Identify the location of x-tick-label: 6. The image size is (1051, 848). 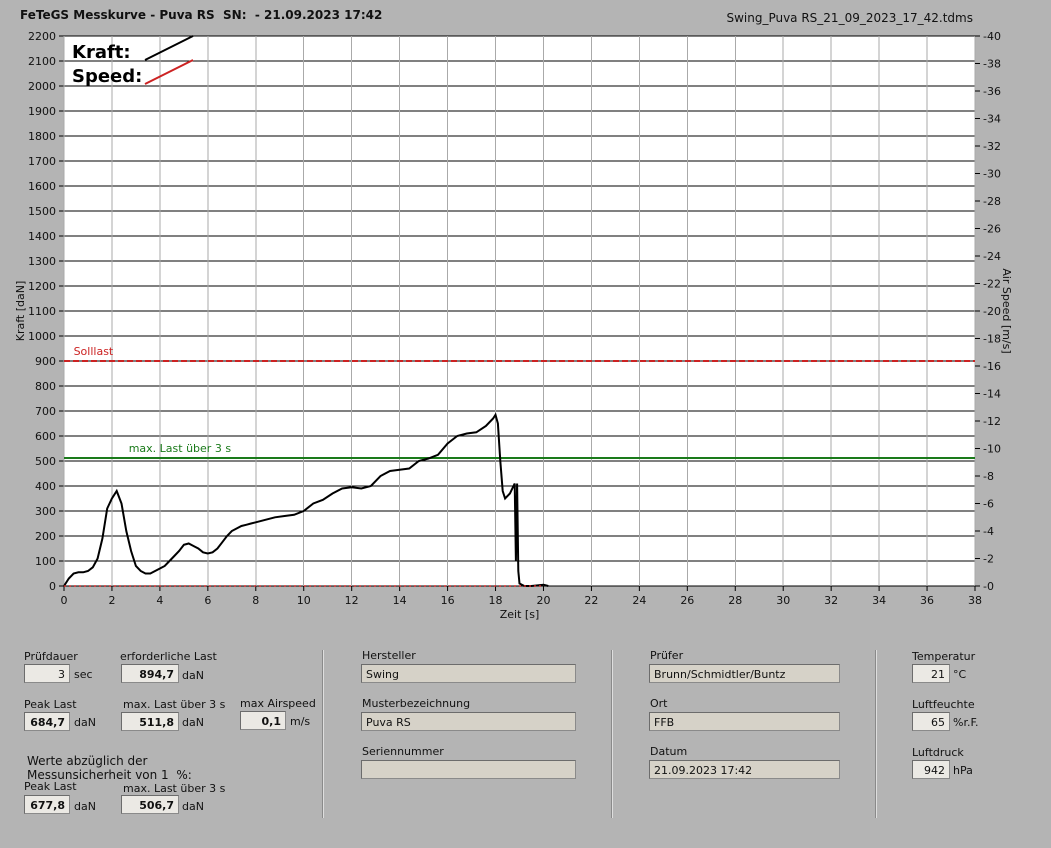
(207, 600).